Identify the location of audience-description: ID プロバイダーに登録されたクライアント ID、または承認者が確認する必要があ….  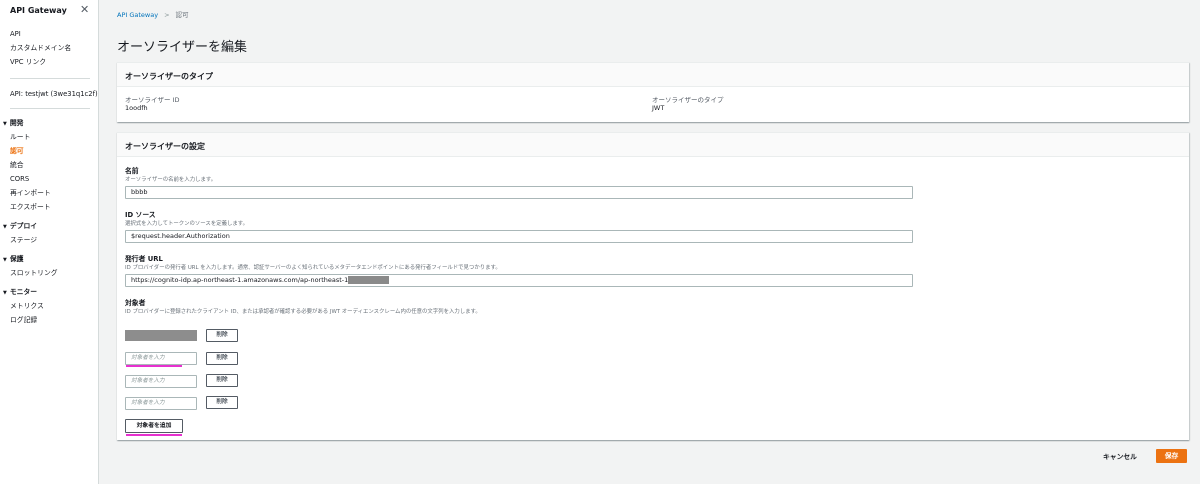
(303, 312).